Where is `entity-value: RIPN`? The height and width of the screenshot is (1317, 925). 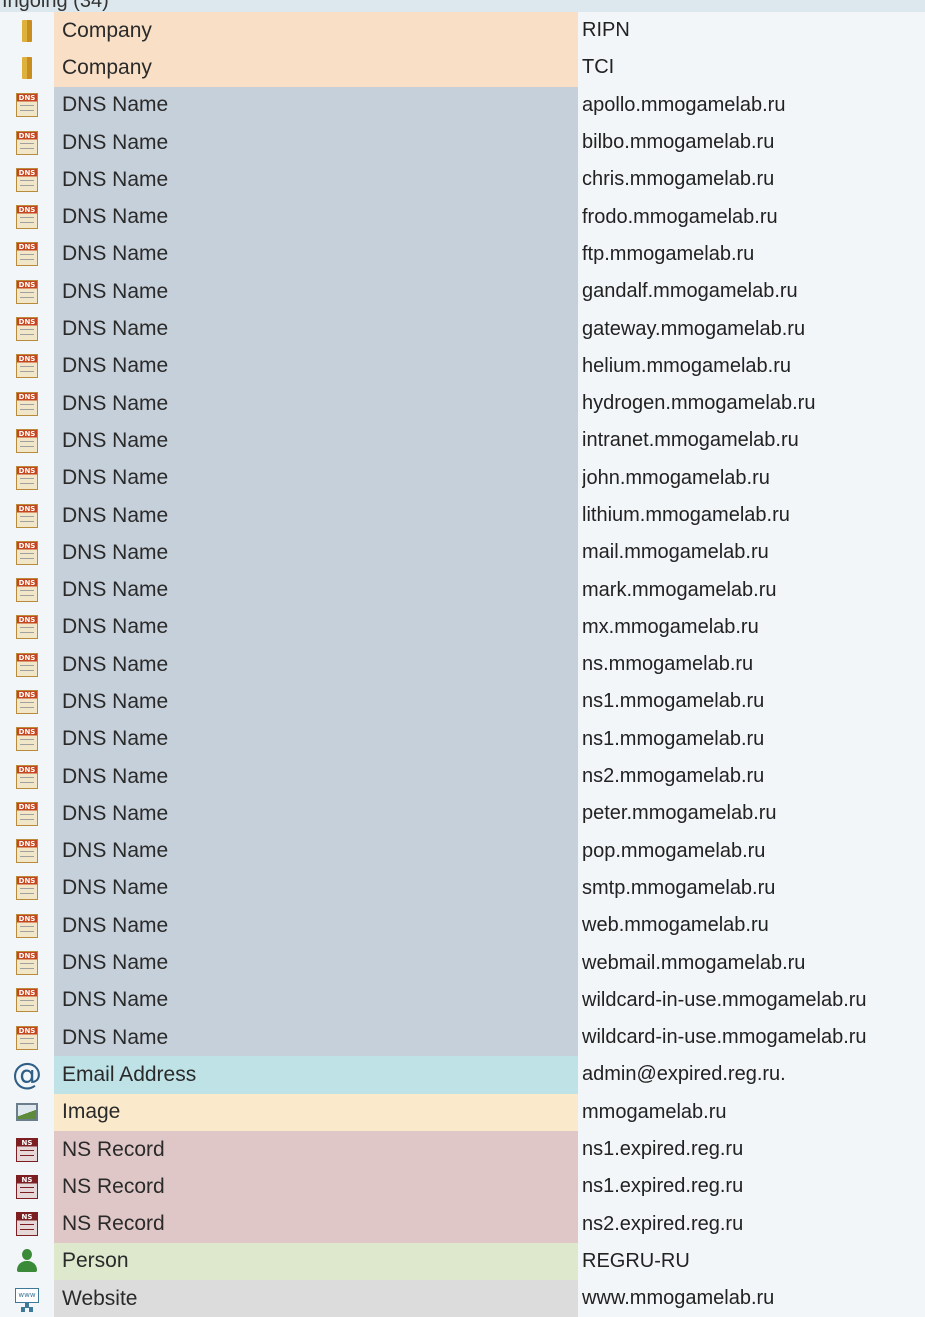
entity-value: RIPN is located at coordinates (753, 30).